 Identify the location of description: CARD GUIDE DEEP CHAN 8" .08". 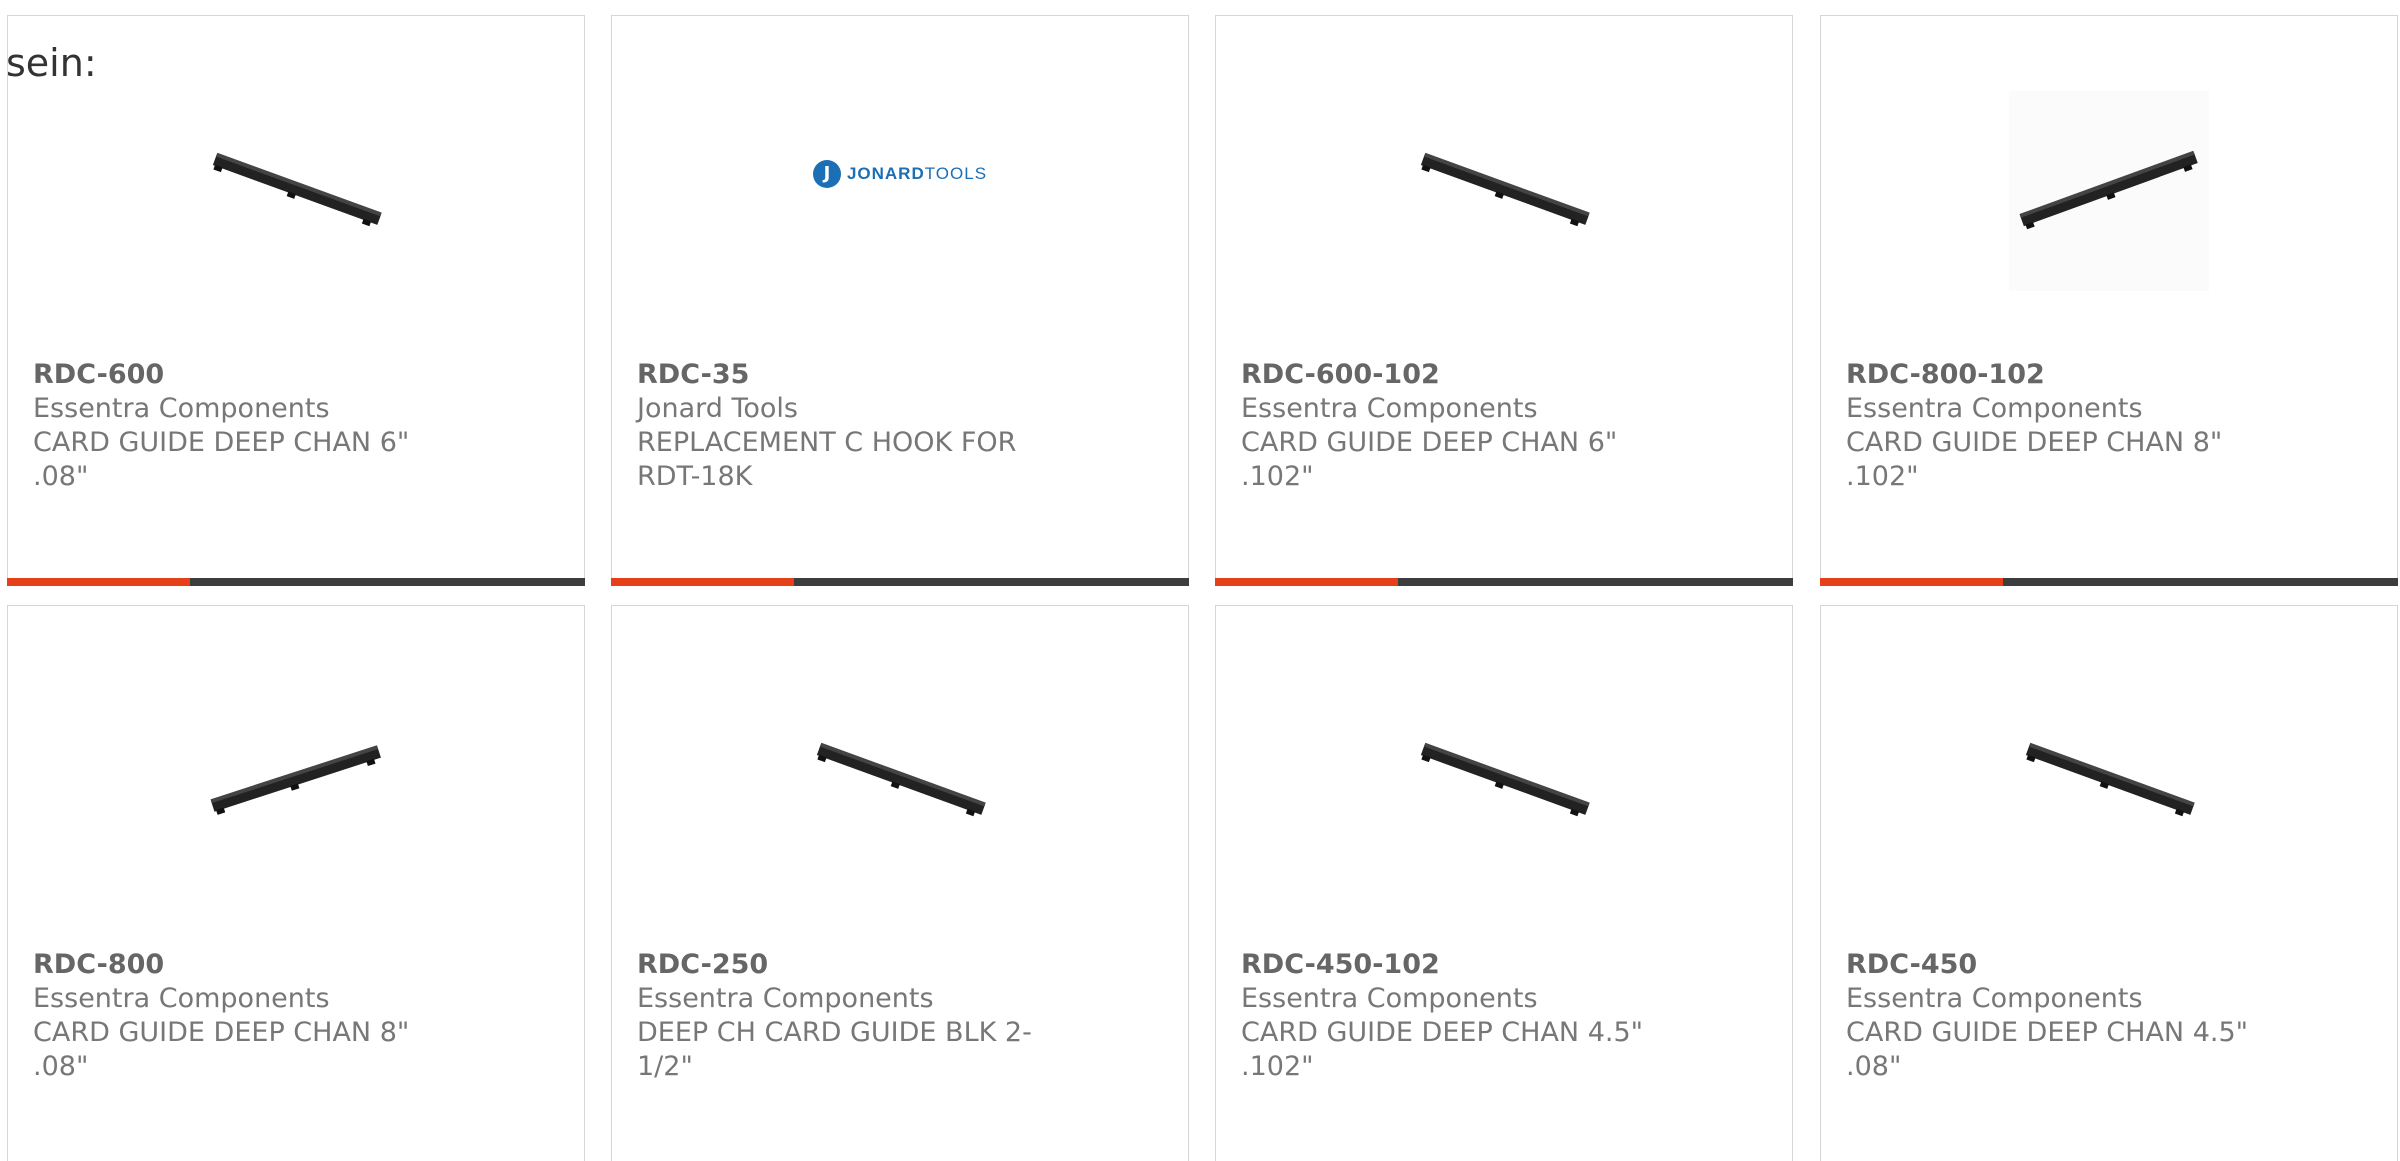
(221, 1049).